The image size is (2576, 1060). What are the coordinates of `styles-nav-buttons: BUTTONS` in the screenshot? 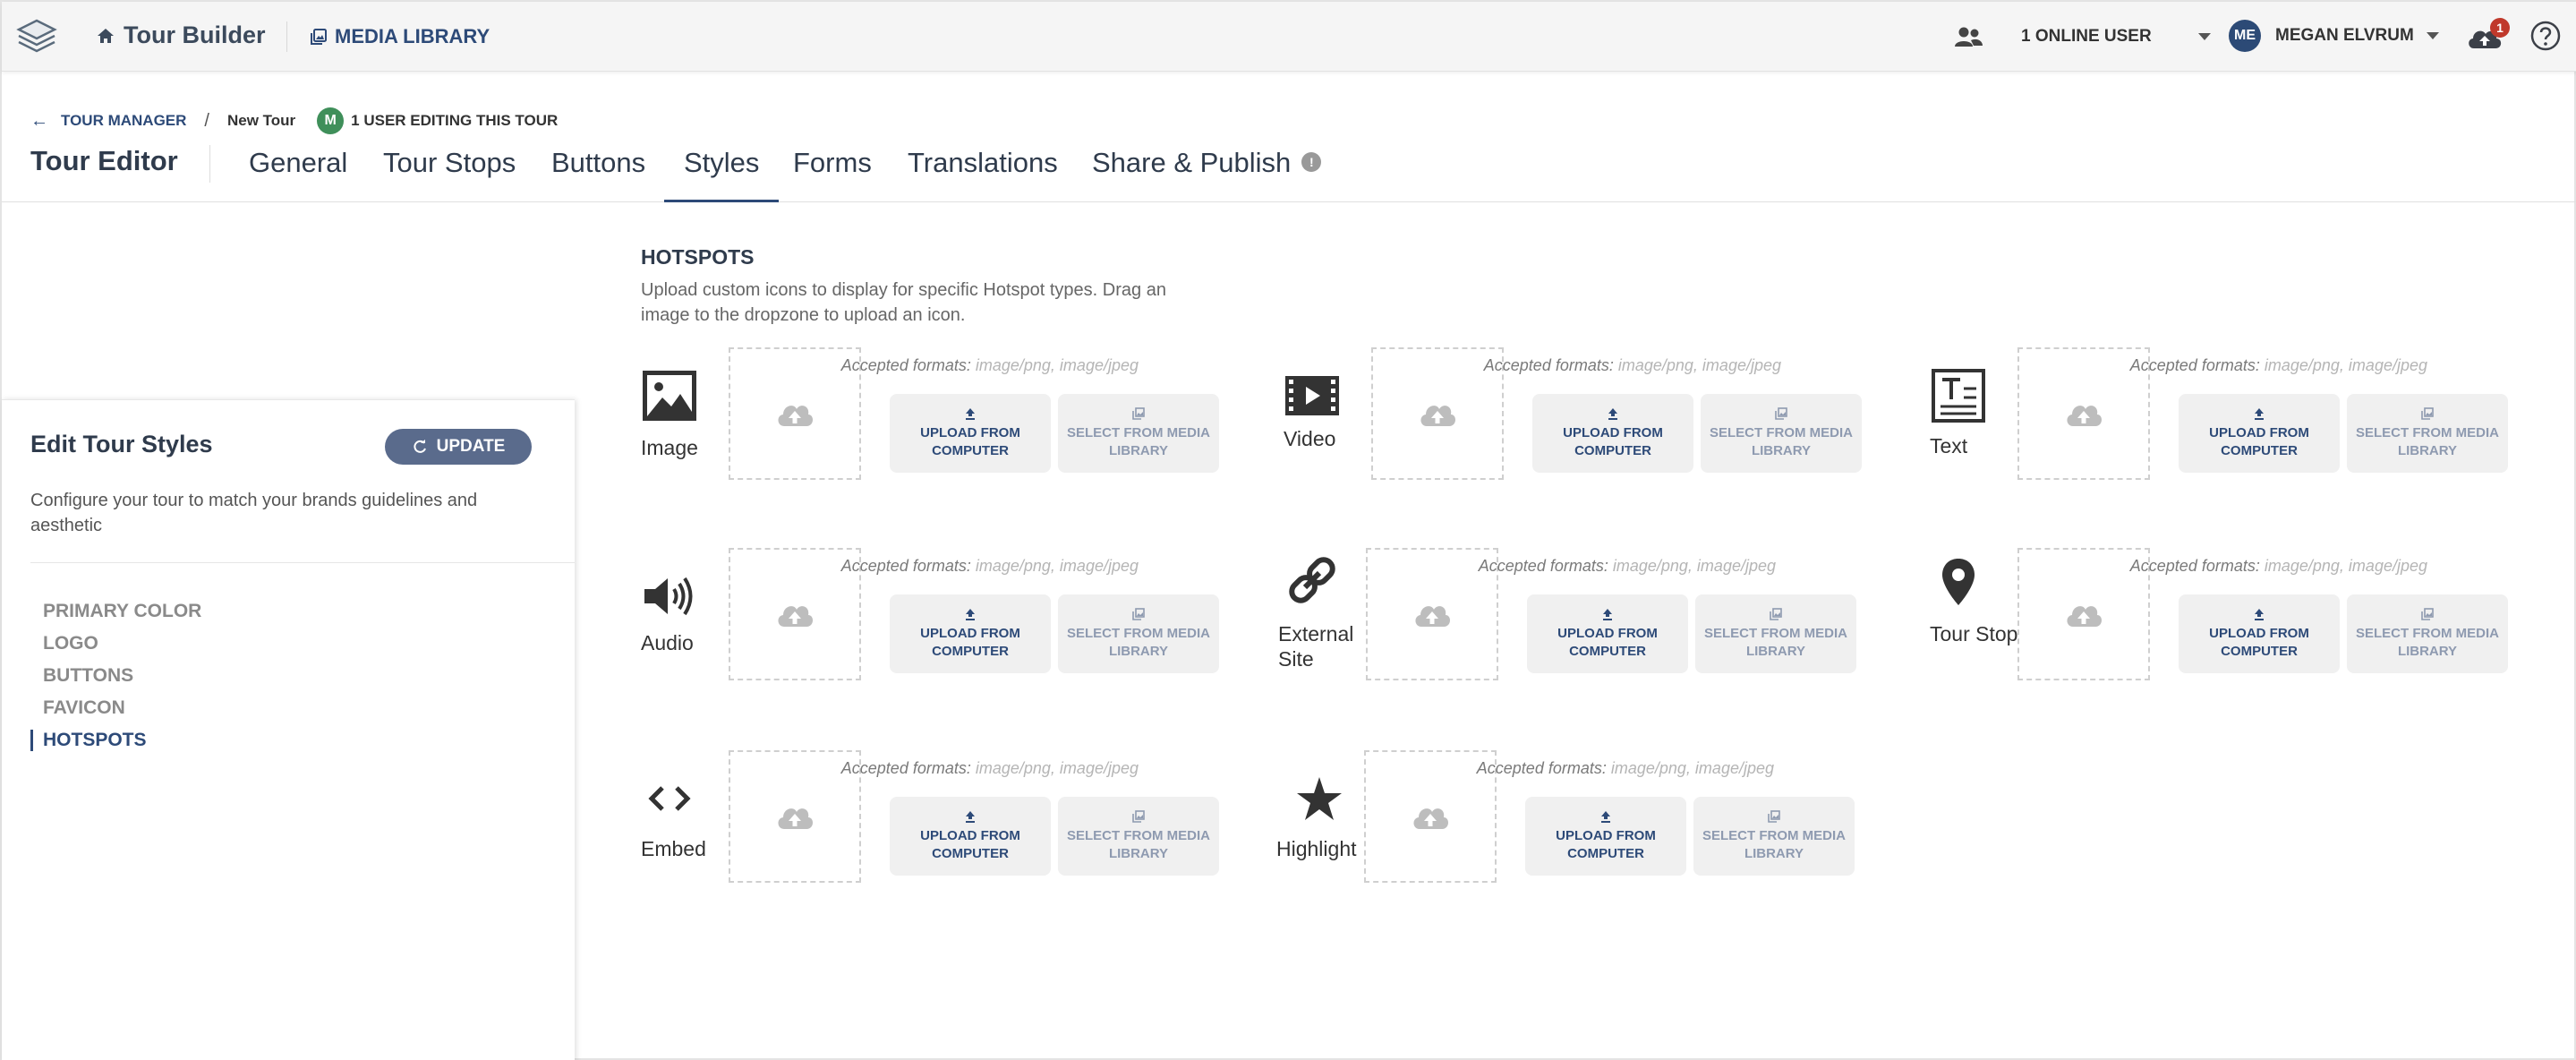 It's located at (122, 676).